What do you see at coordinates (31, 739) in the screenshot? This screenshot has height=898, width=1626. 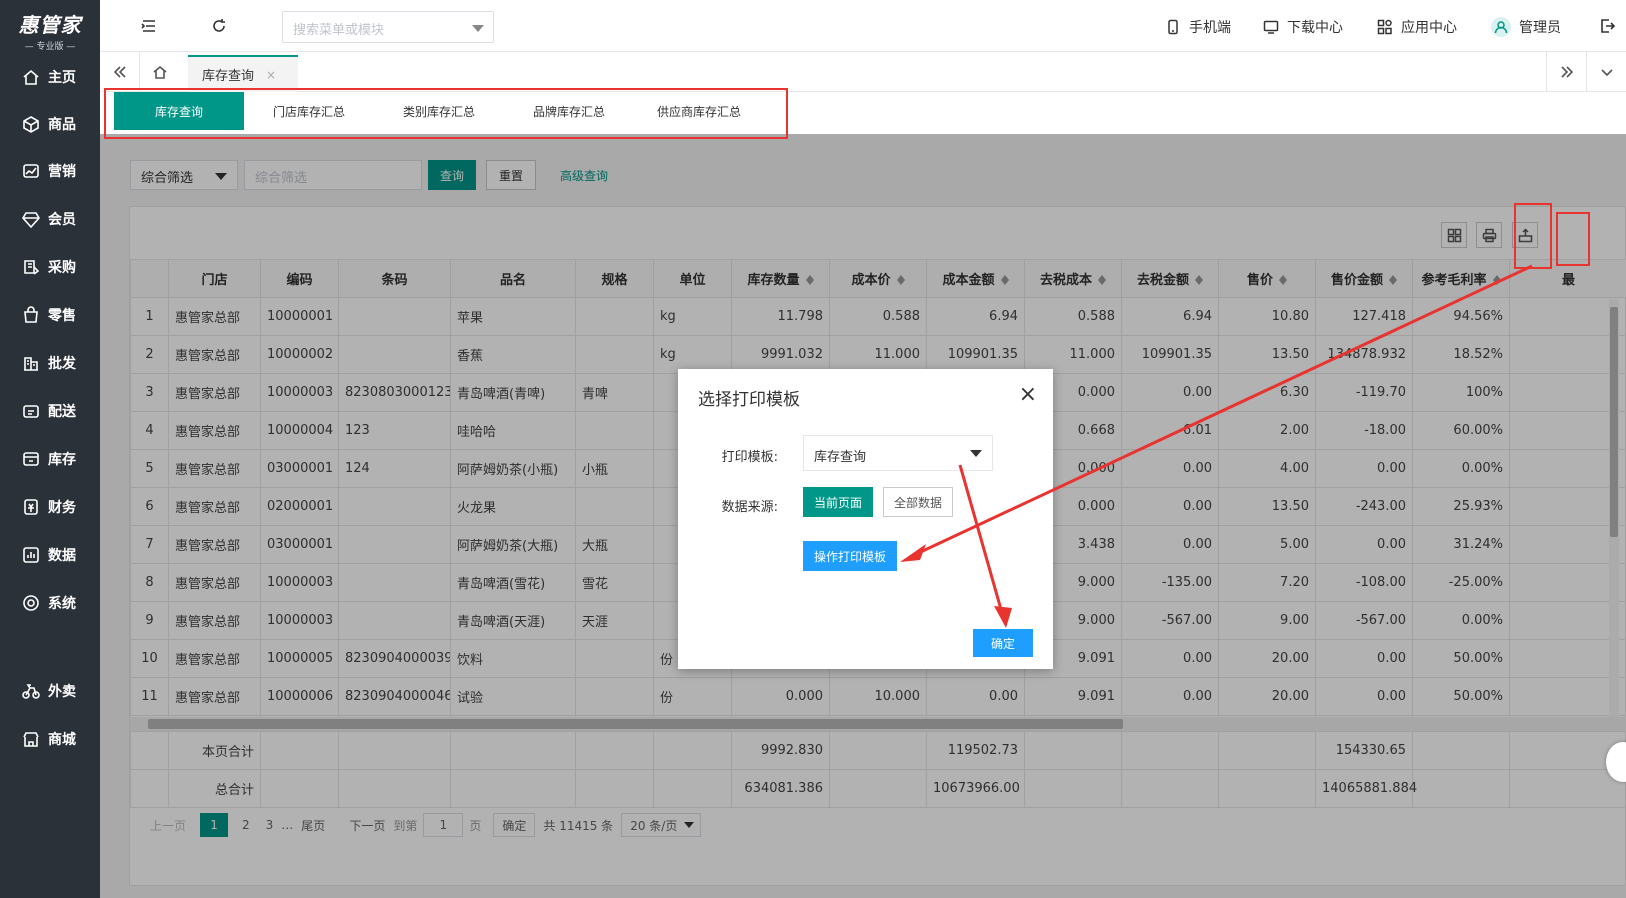 I see `shop-icon` at bounding box center [31, 739].